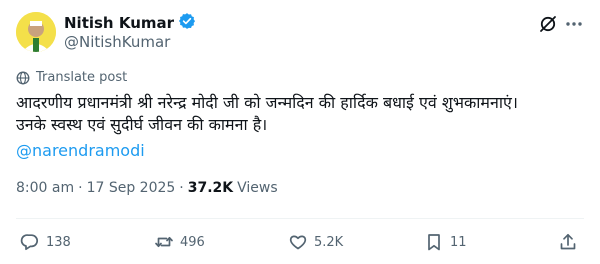 This screenshot has width=600, height=264. Describe the element at coordinates (131, 188) in the screenshot. I see `post-date: 17 Sep 2025` at that location.